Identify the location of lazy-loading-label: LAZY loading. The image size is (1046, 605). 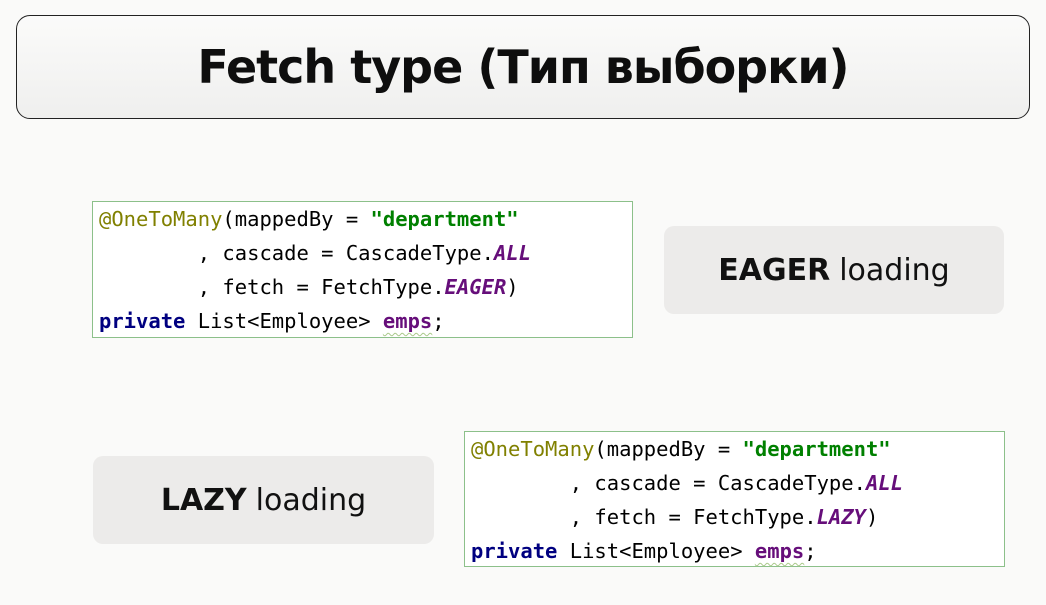
(263, 500).